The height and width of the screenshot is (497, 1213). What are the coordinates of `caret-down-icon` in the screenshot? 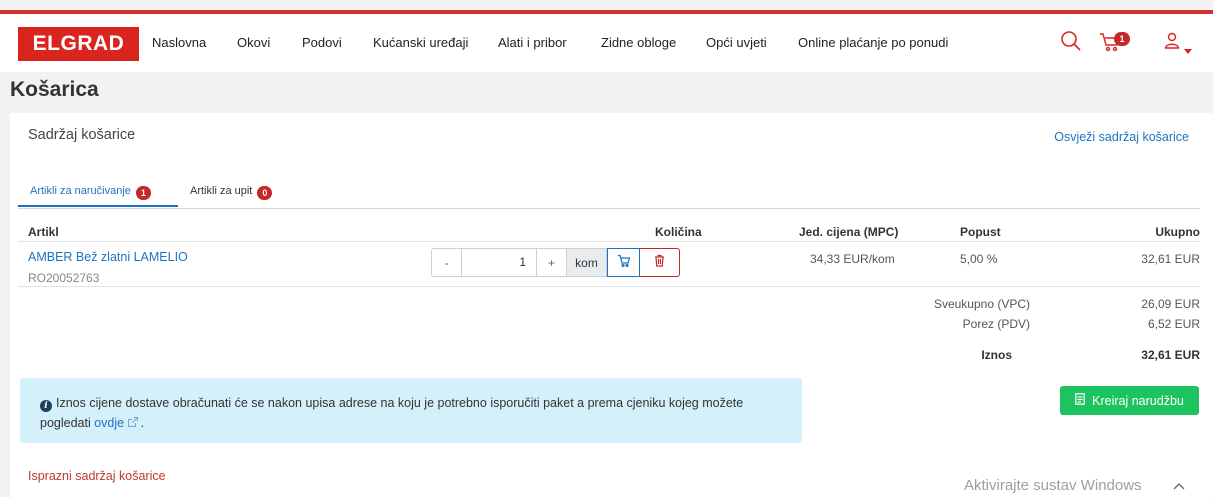 It's located at (1188, 50).